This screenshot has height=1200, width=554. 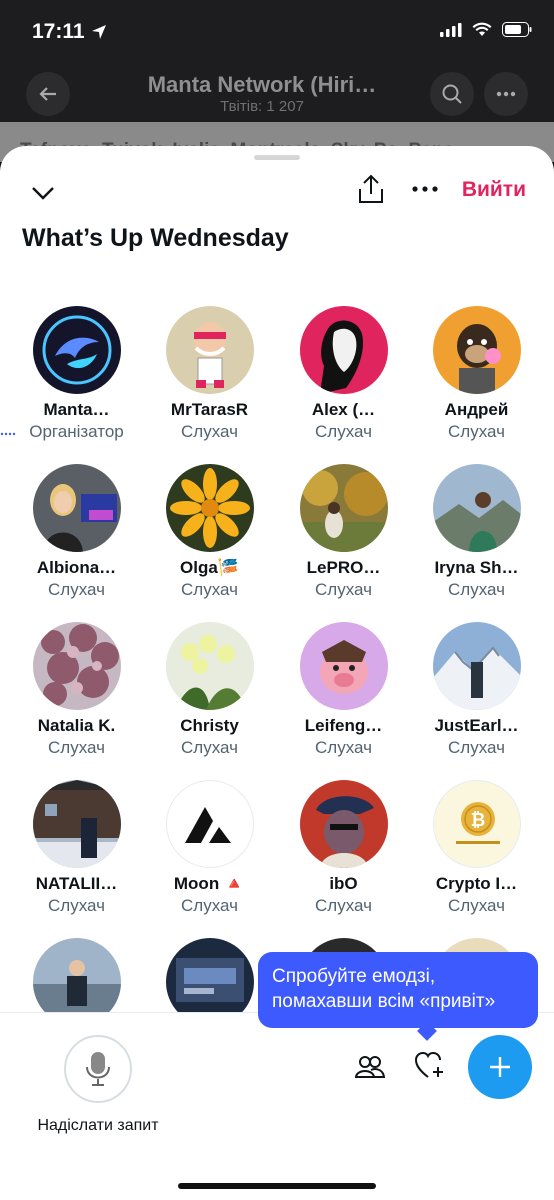 What do you see at coordinates (476, 678) in the screenshot?
I see `snow-mountain-icon` at bounding box center [476, 678].